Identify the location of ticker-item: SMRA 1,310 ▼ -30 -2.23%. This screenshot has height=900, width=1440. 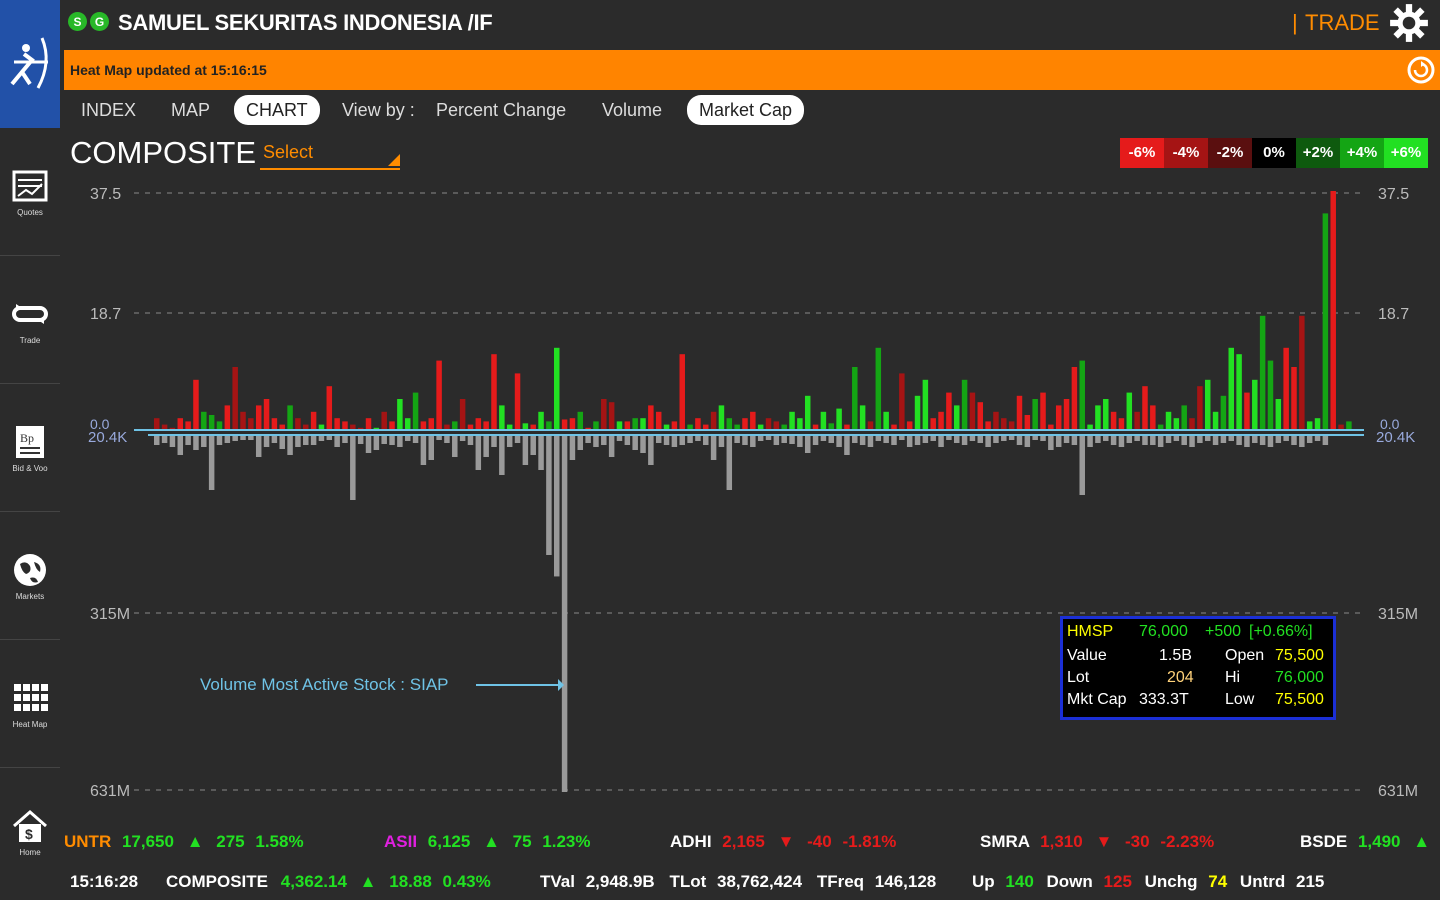
(1097, 842).